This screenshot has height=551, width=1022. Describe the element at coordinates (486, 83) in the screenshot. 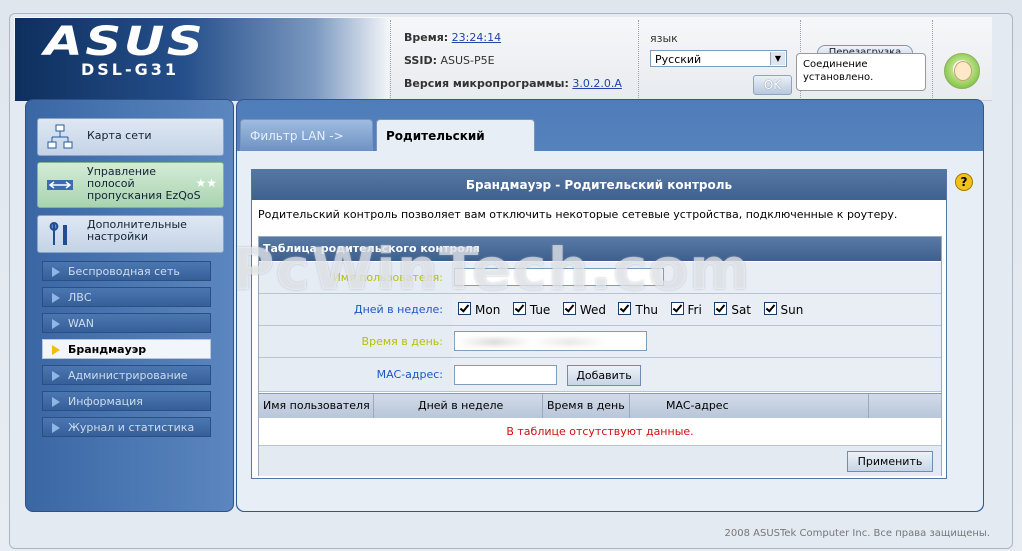

I see `firmware-label: Версия микропрограммы:` at that location.